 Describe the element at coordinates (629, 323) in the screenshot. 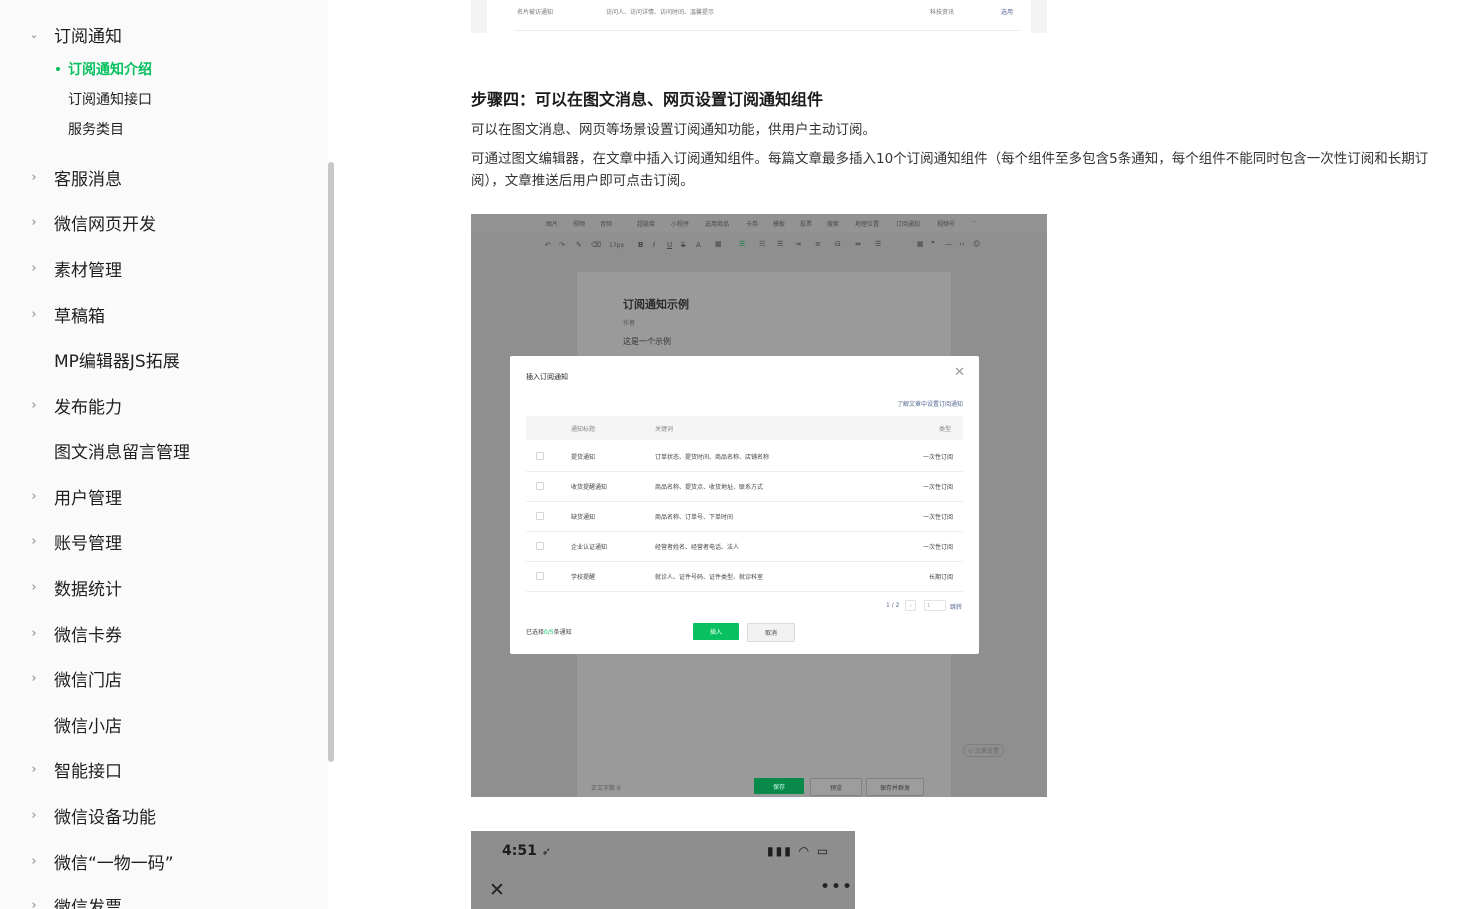

I see `article-author: 作者` at that location.